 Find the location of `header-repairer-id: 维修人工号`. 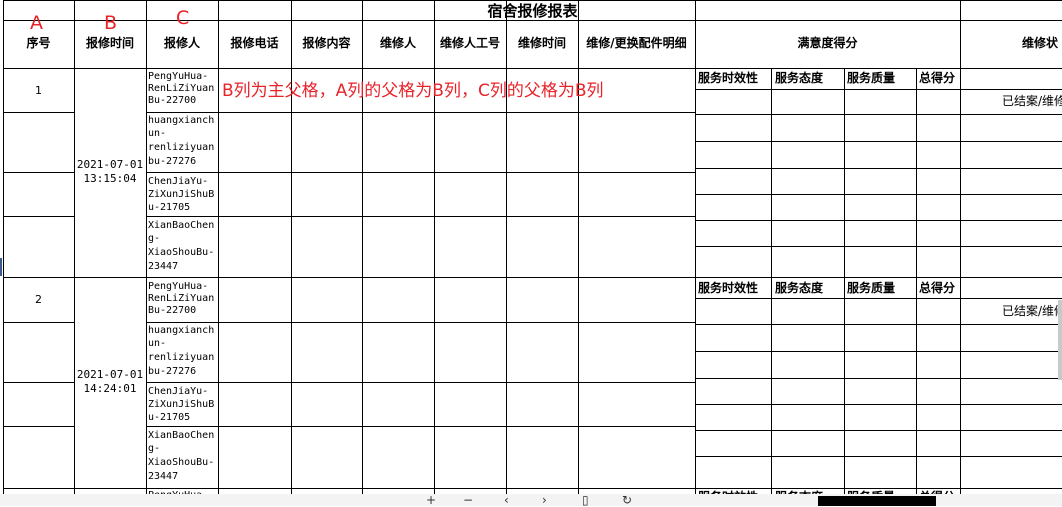

header-repairer-id: 维修人工号 is located at coordinates (470, 43).